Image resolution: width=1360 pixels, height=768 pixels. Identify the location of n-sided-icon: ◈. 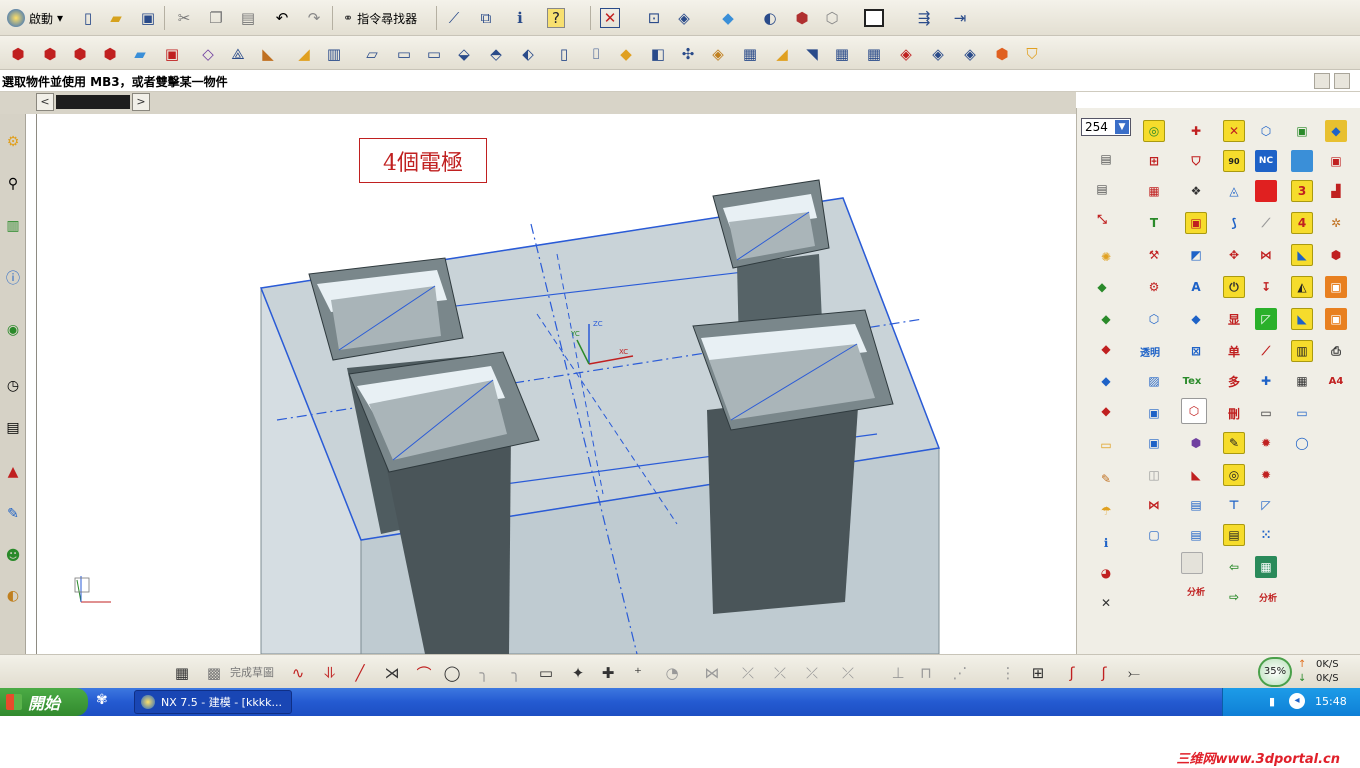
(906, 54).